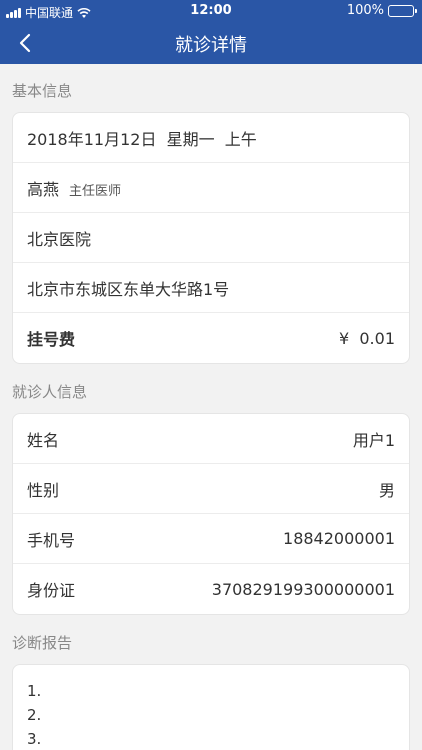  I want to click on diagnosis-item: 1., so click(34, 691).